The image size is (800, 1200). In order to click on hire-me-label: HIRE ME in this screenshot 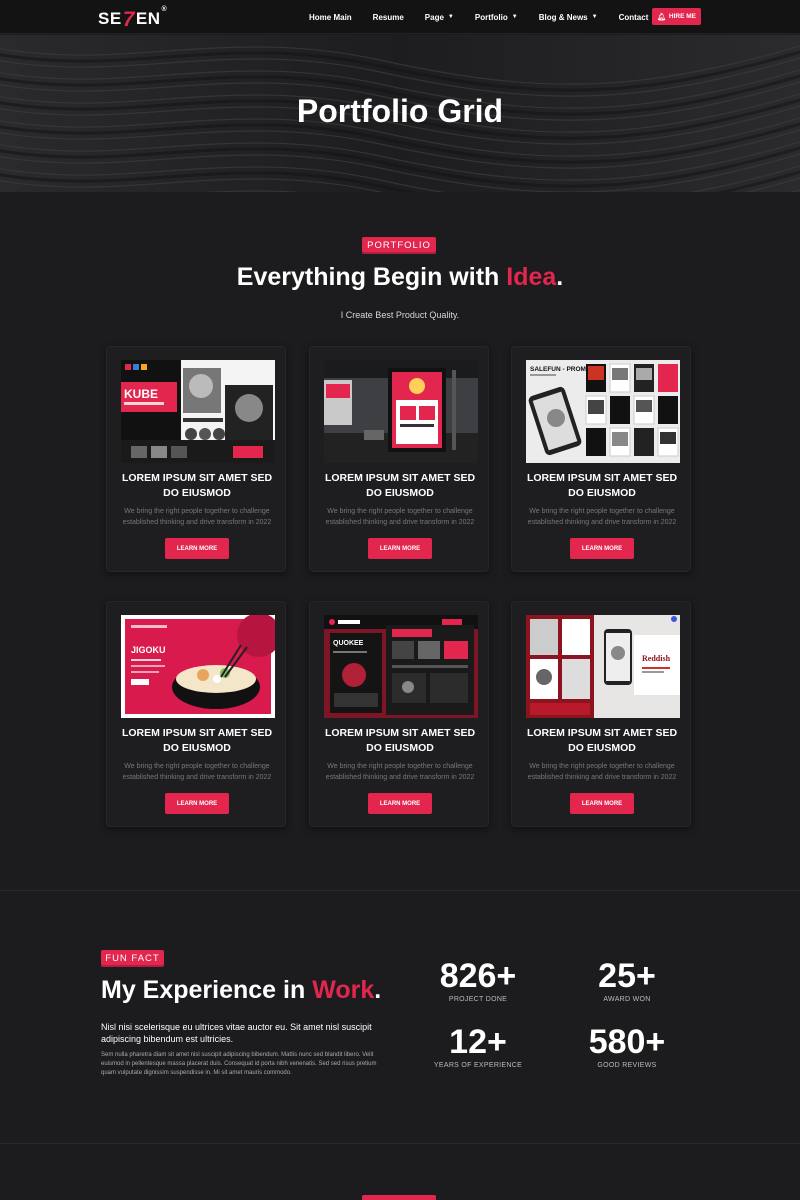, I will do `click(682, 16)`.